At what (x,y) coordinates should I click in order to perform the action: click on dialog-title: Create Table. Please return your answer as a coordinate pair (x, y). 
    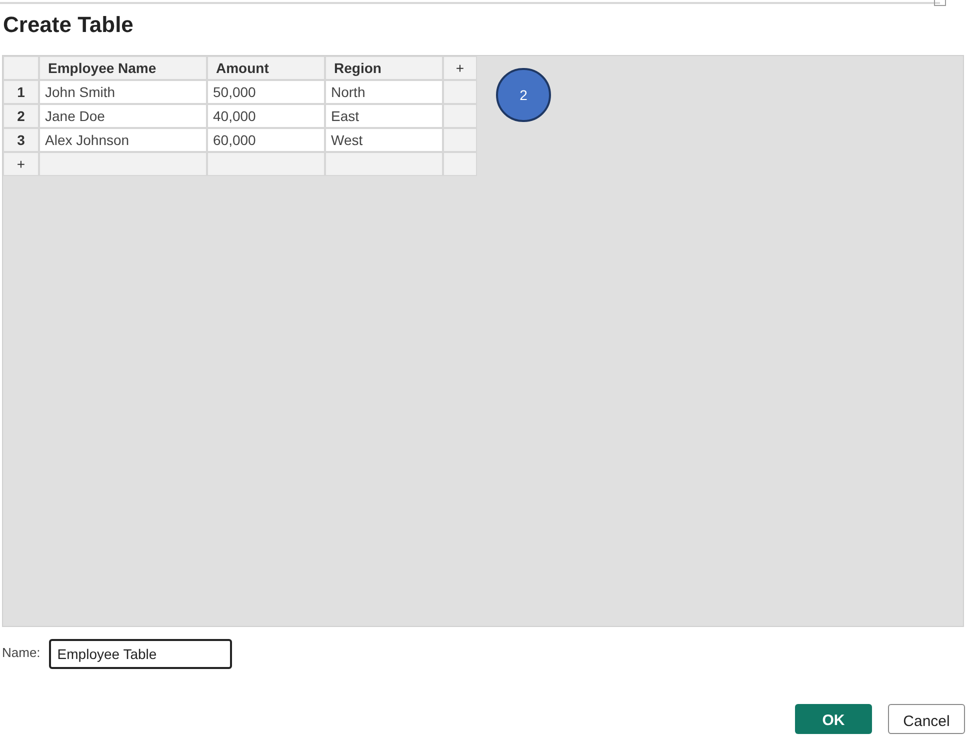
    Looking at the image, I should click on (68, 25).